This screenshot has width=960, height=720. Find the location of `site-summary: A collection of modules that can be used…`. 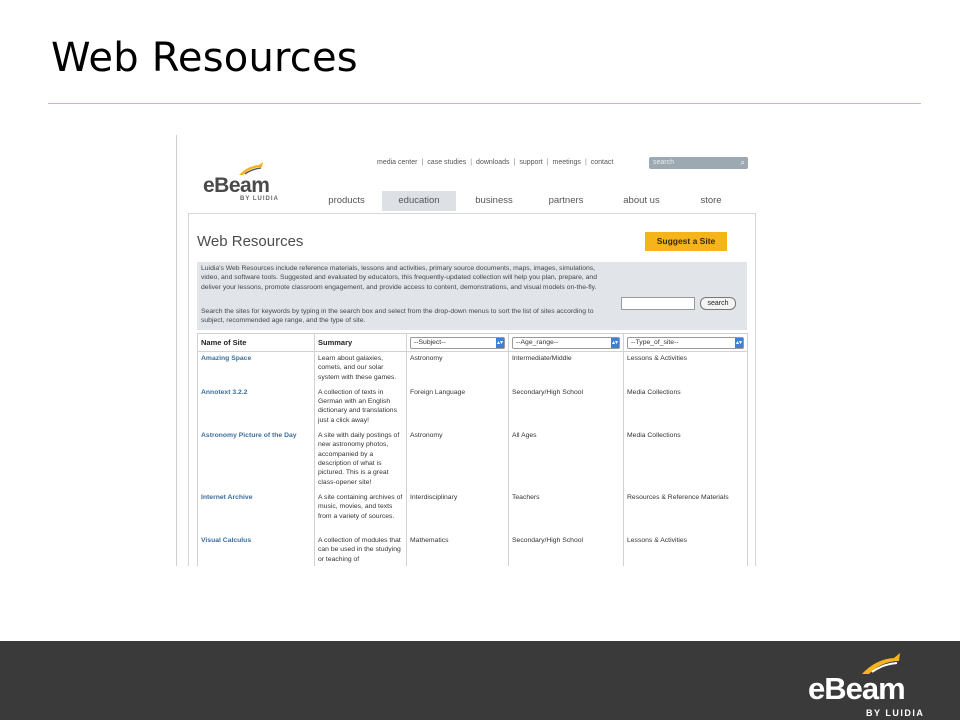

site-summary: A collection of modules that can be used… is located at coordinates (360, 550).